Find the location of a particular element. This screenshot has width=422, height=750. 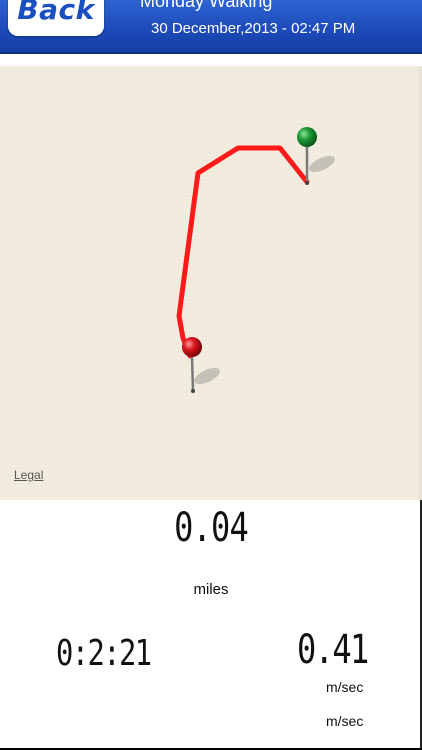

speed-unit-secondary: m/sec is located at coordinates (345, 721).